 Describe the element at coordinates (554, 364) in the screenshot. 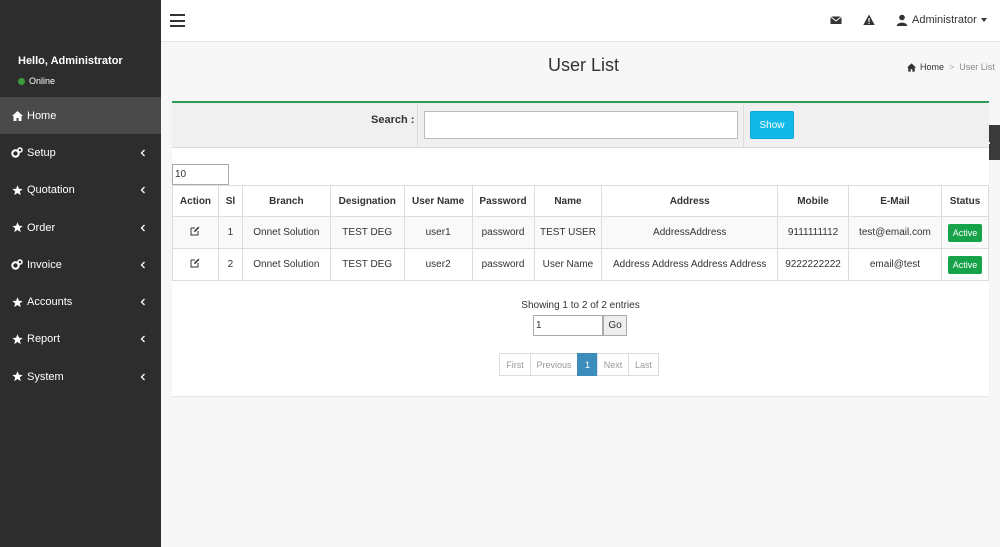

I see `page-previous: Previous` at that location.